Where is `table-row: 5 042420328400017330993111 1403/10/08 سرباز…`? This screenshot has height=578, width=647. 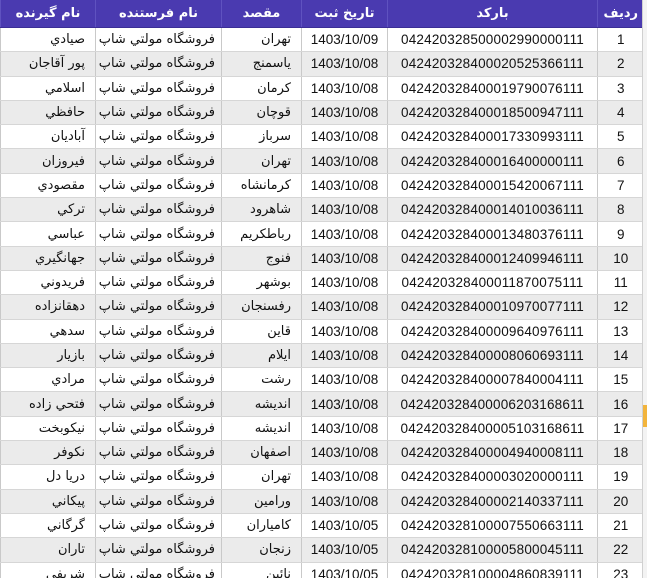
table-row: 5 042420328400017330993111 1403/10/08 سرباز… is located at coordinates (322, 137).